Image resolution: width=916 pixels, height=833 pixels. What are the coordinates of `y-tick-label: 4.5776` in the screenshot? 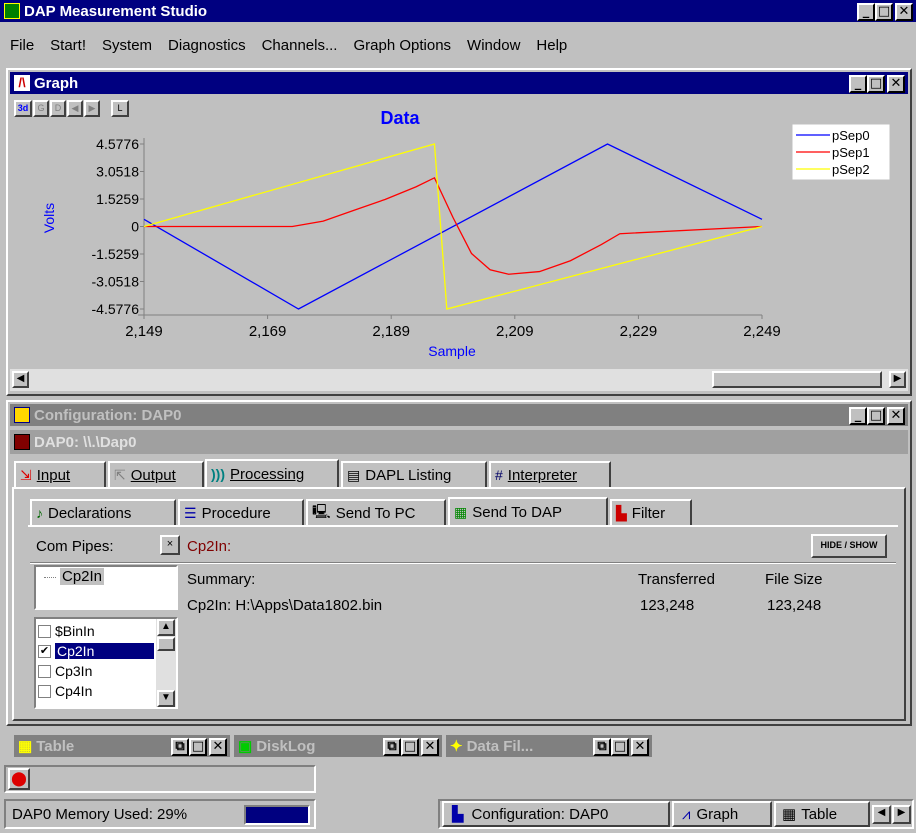 It's located at (117, 144).